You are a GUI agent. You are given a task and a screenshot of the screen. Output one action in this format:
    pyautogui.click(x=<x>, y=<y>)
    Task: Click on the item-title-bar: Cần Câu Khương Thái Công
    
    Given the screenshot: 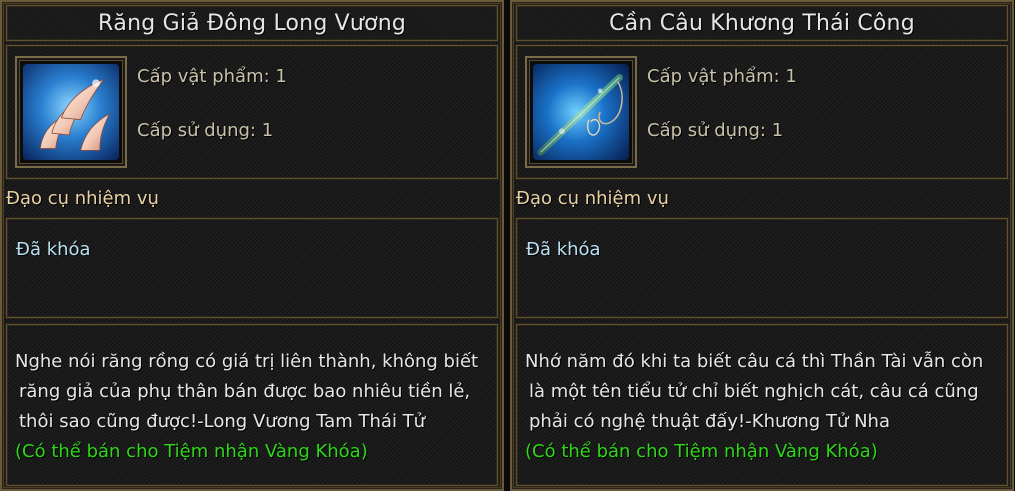 What is the action you would take?
    pyautogui.click(x=762, y=23)
    